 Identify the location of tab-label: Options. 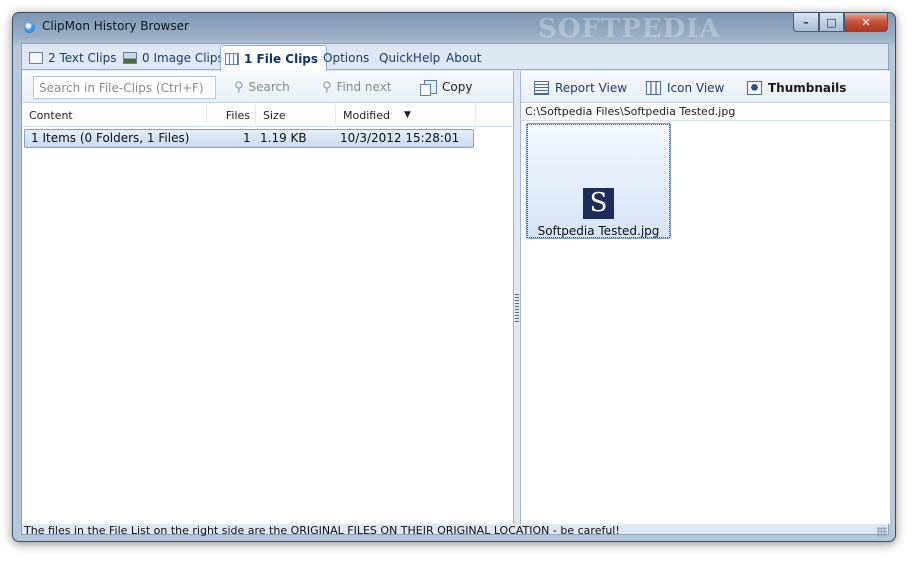
(346, 58).